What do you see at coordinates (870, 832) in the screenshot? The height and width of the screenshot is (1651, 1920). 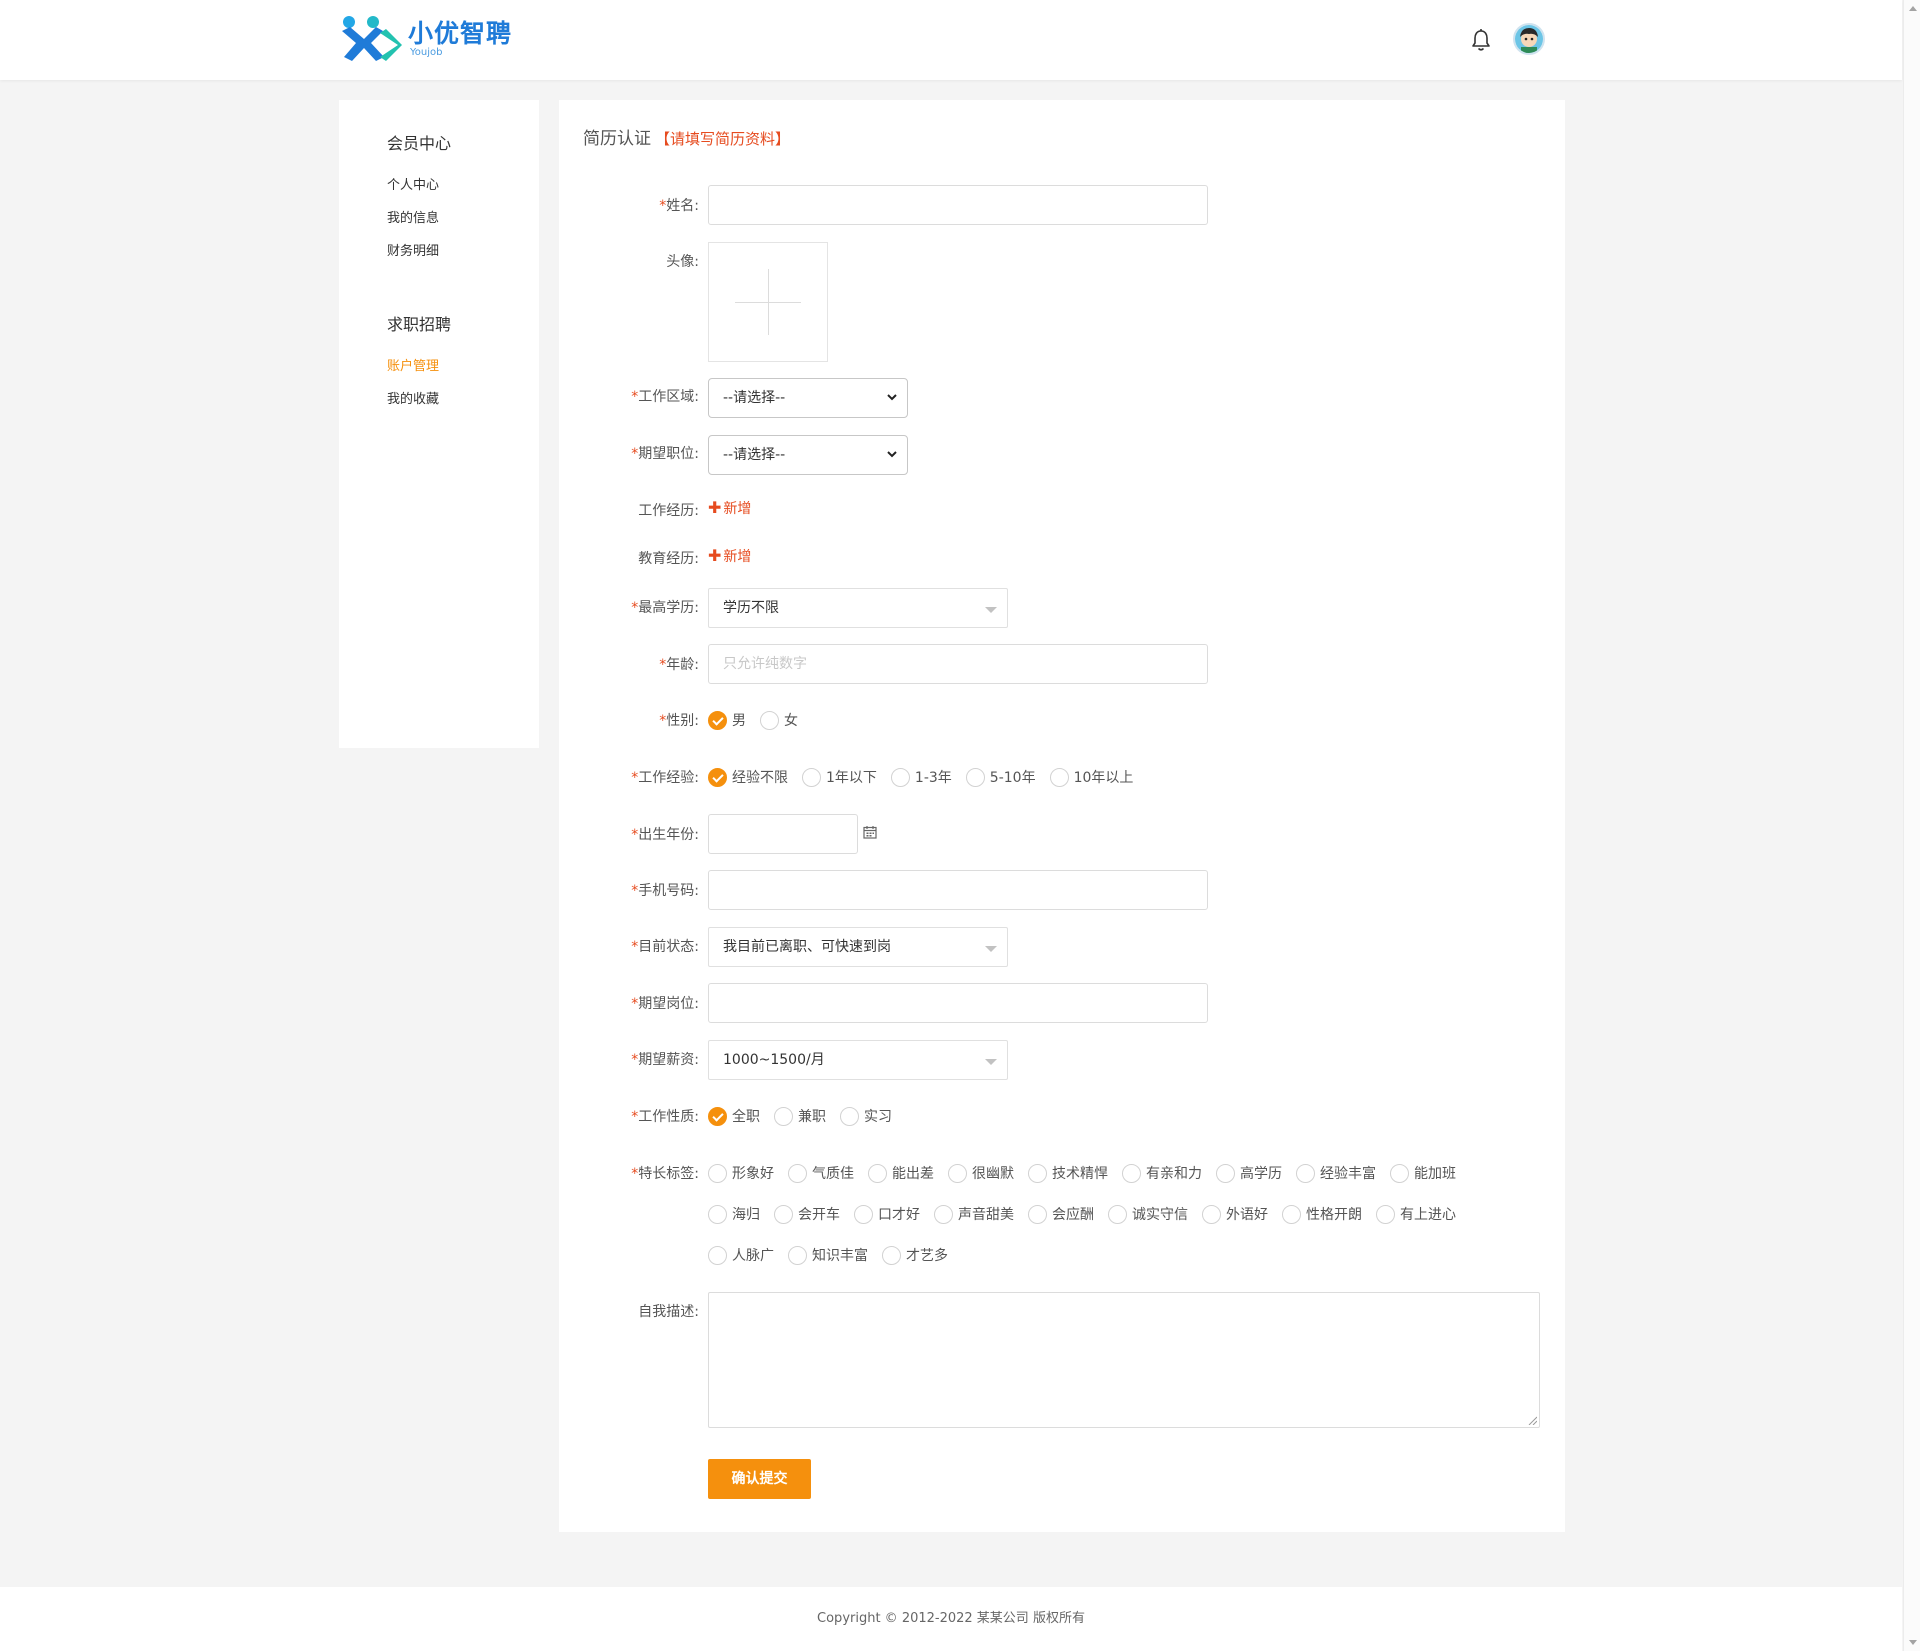 I see `calendar-icon` at bounding box center [870, 832].